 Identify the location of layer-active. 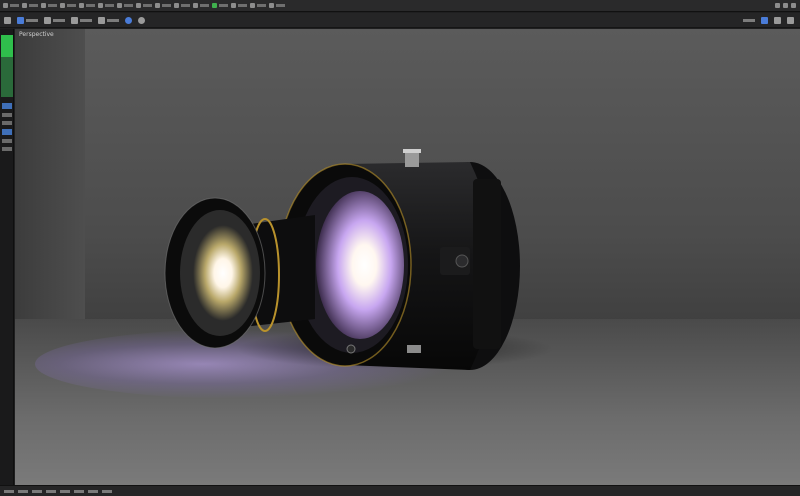
(7, 106).